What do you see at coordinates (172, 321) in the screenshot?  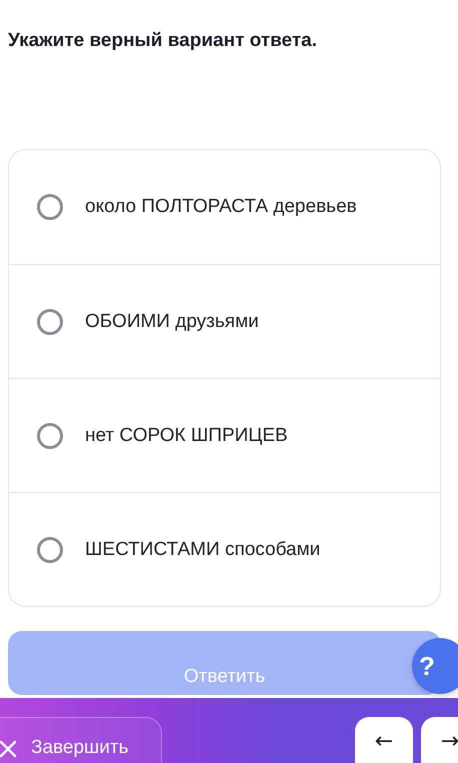 I see `option-label: ОБОИМИ друзьями` at bounding box center [172, 321].